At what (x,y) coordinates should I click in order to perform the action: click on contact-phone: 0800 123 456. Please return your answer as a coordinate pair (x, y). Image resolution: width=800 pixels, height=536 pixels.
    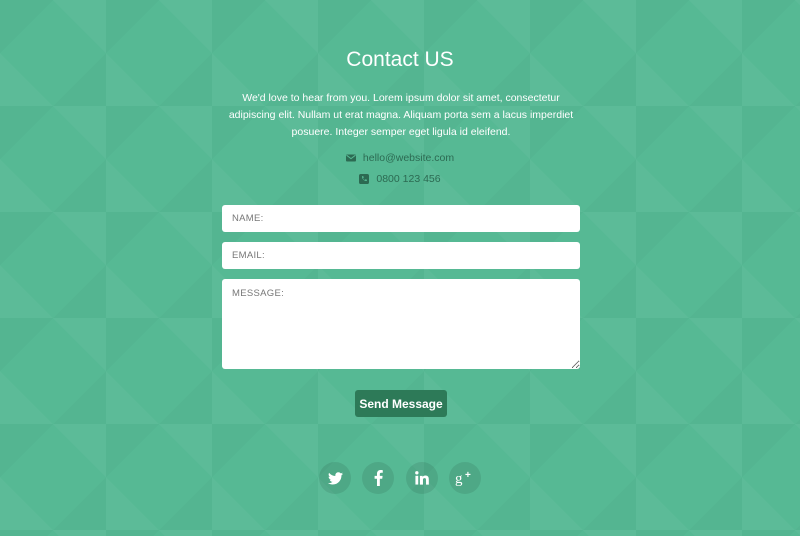
    Looking at the image, I should click on (400, 179).